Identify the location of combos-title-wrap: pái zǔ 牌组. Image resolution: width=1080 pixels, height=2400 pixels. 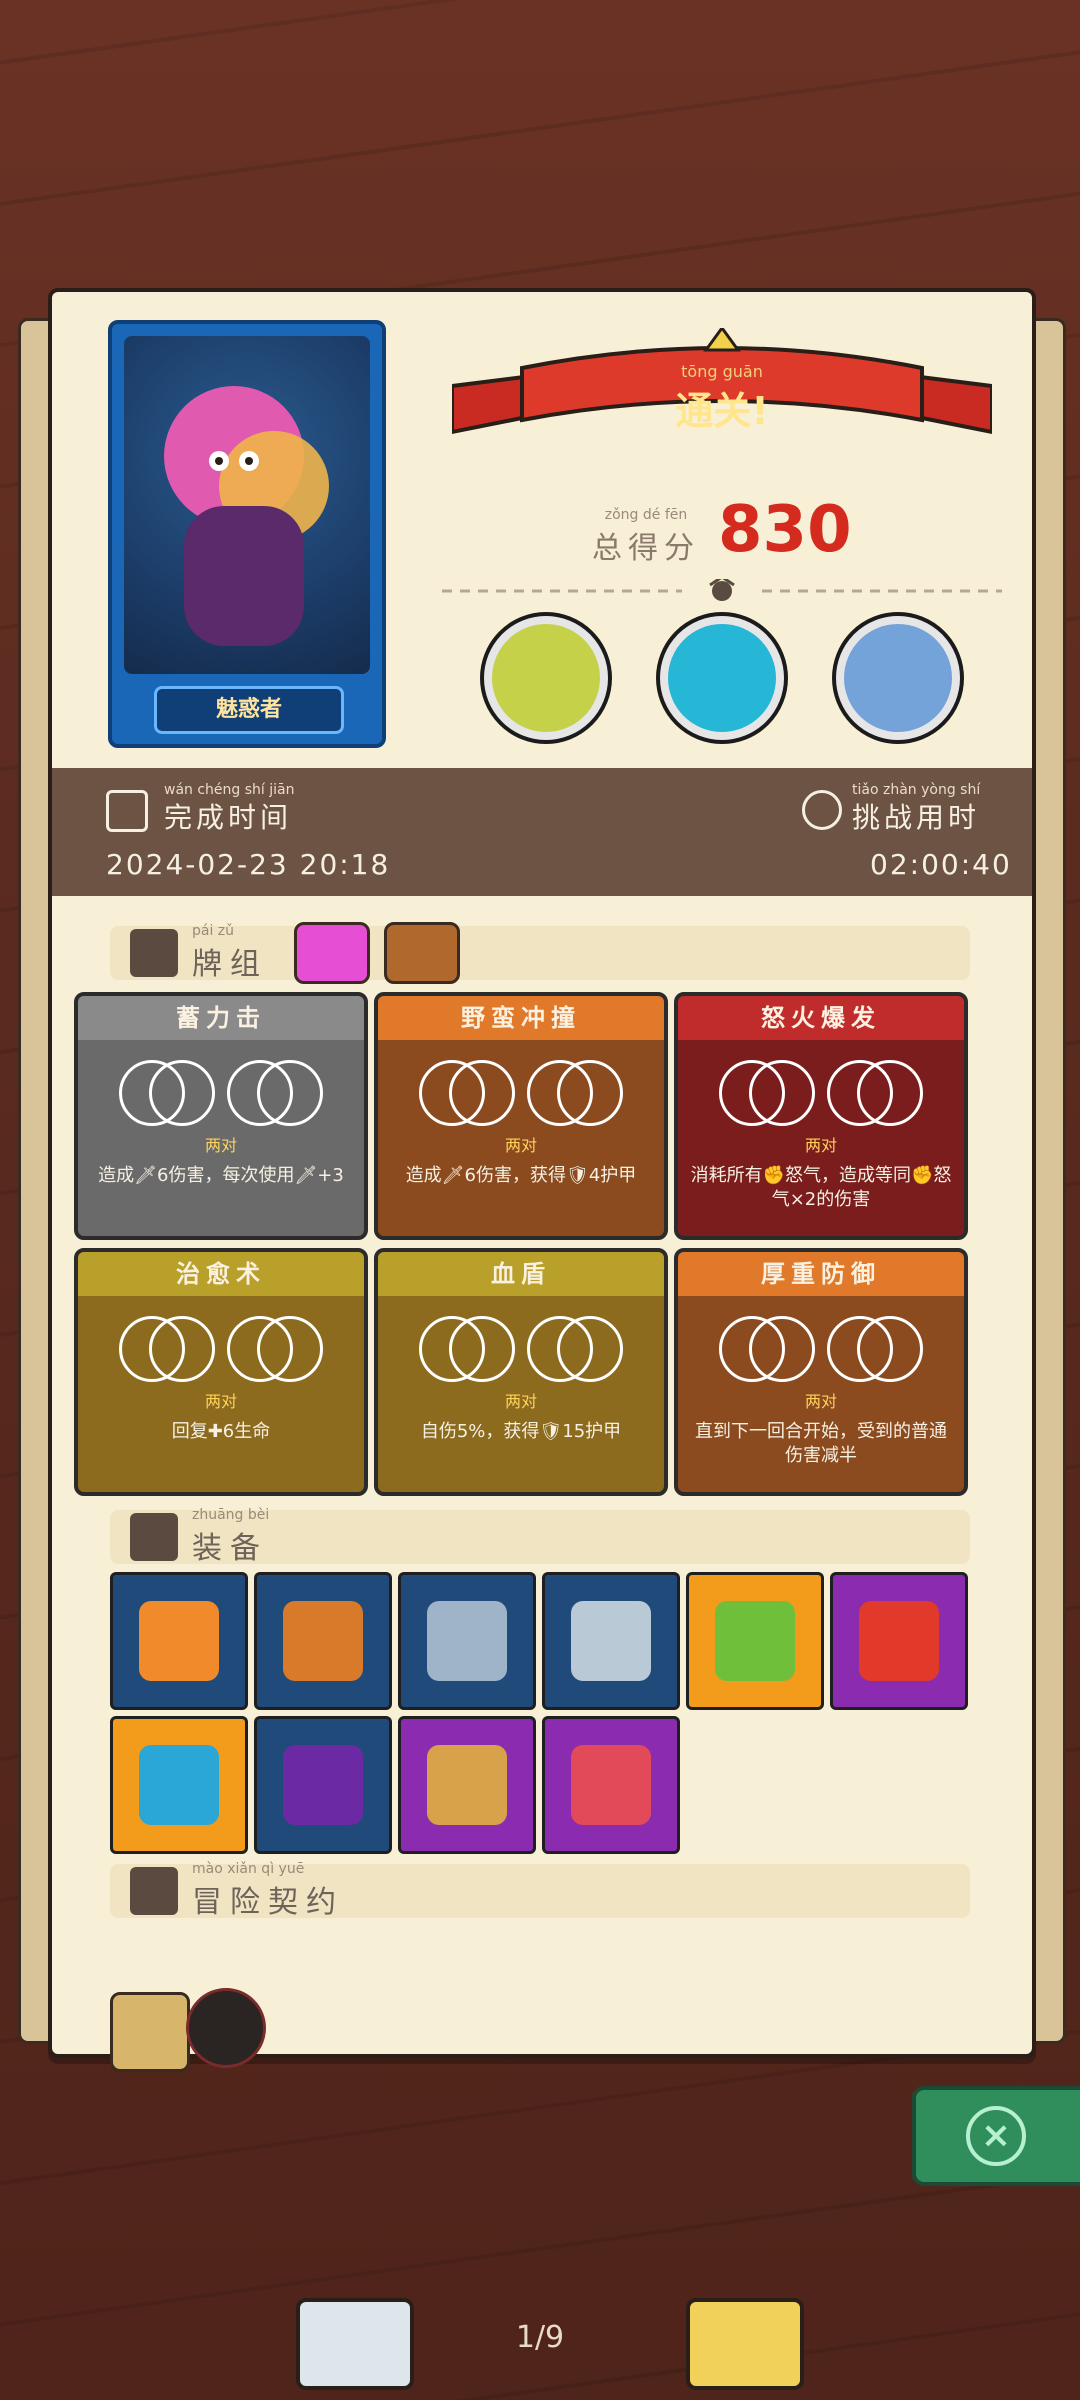
(223, 953).